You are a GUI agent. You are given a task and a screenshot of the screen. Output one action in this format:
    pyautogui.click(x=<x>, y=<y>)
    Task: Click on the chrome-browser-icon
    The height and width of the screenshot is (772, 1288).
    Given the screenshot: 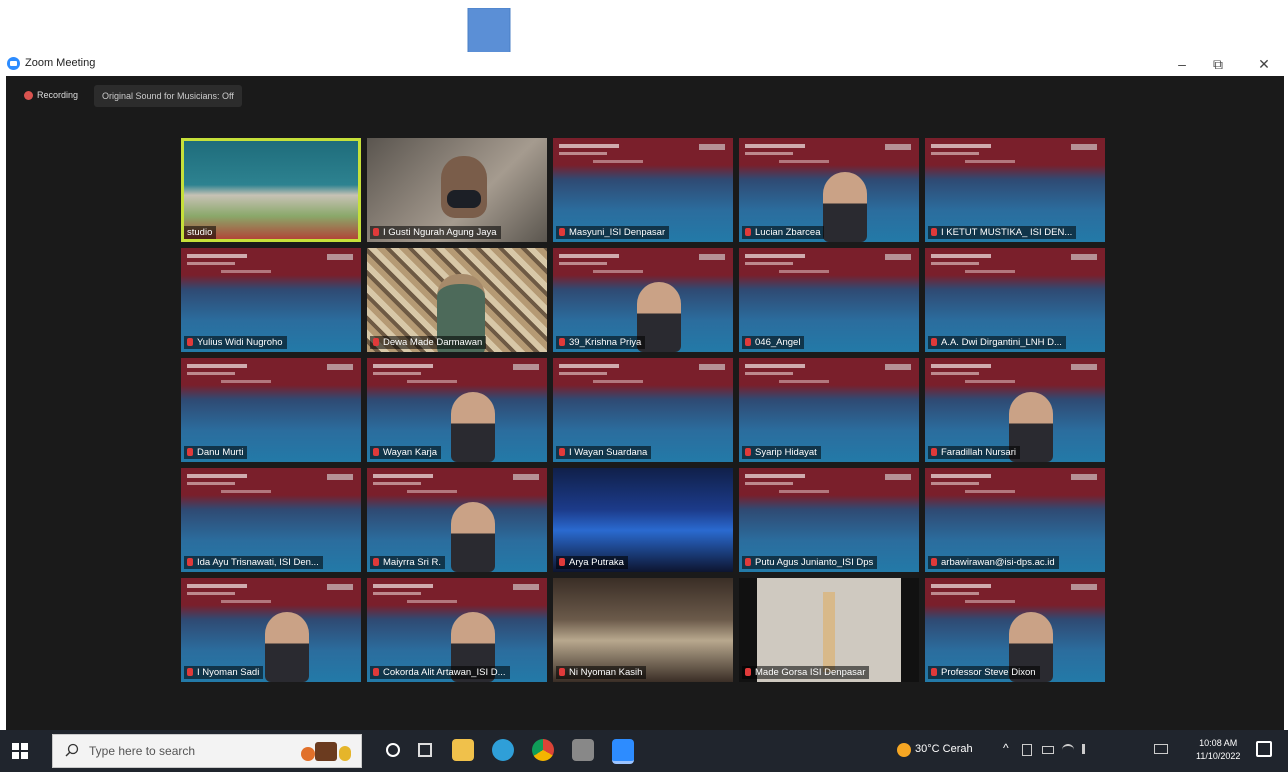 What is the action you would take?
    pyautogui.click(x=543, y=750)
    